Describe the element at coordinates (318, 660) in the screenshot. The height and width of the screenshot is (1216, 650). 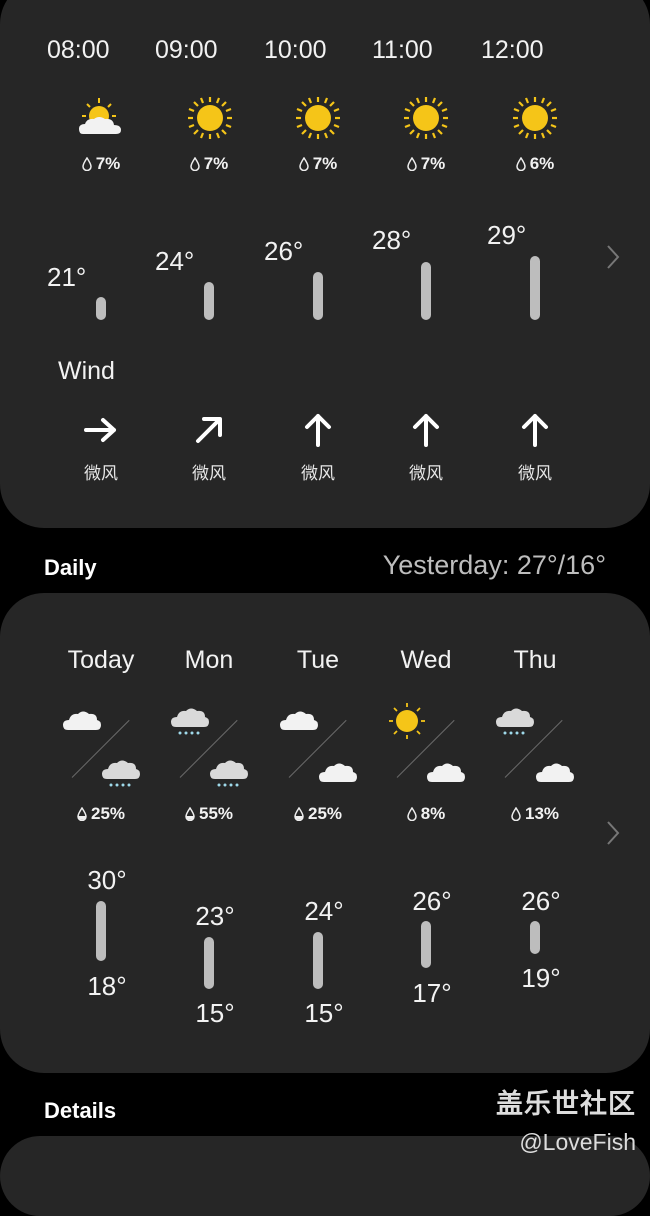
I see `day-name: Tue` at that location.